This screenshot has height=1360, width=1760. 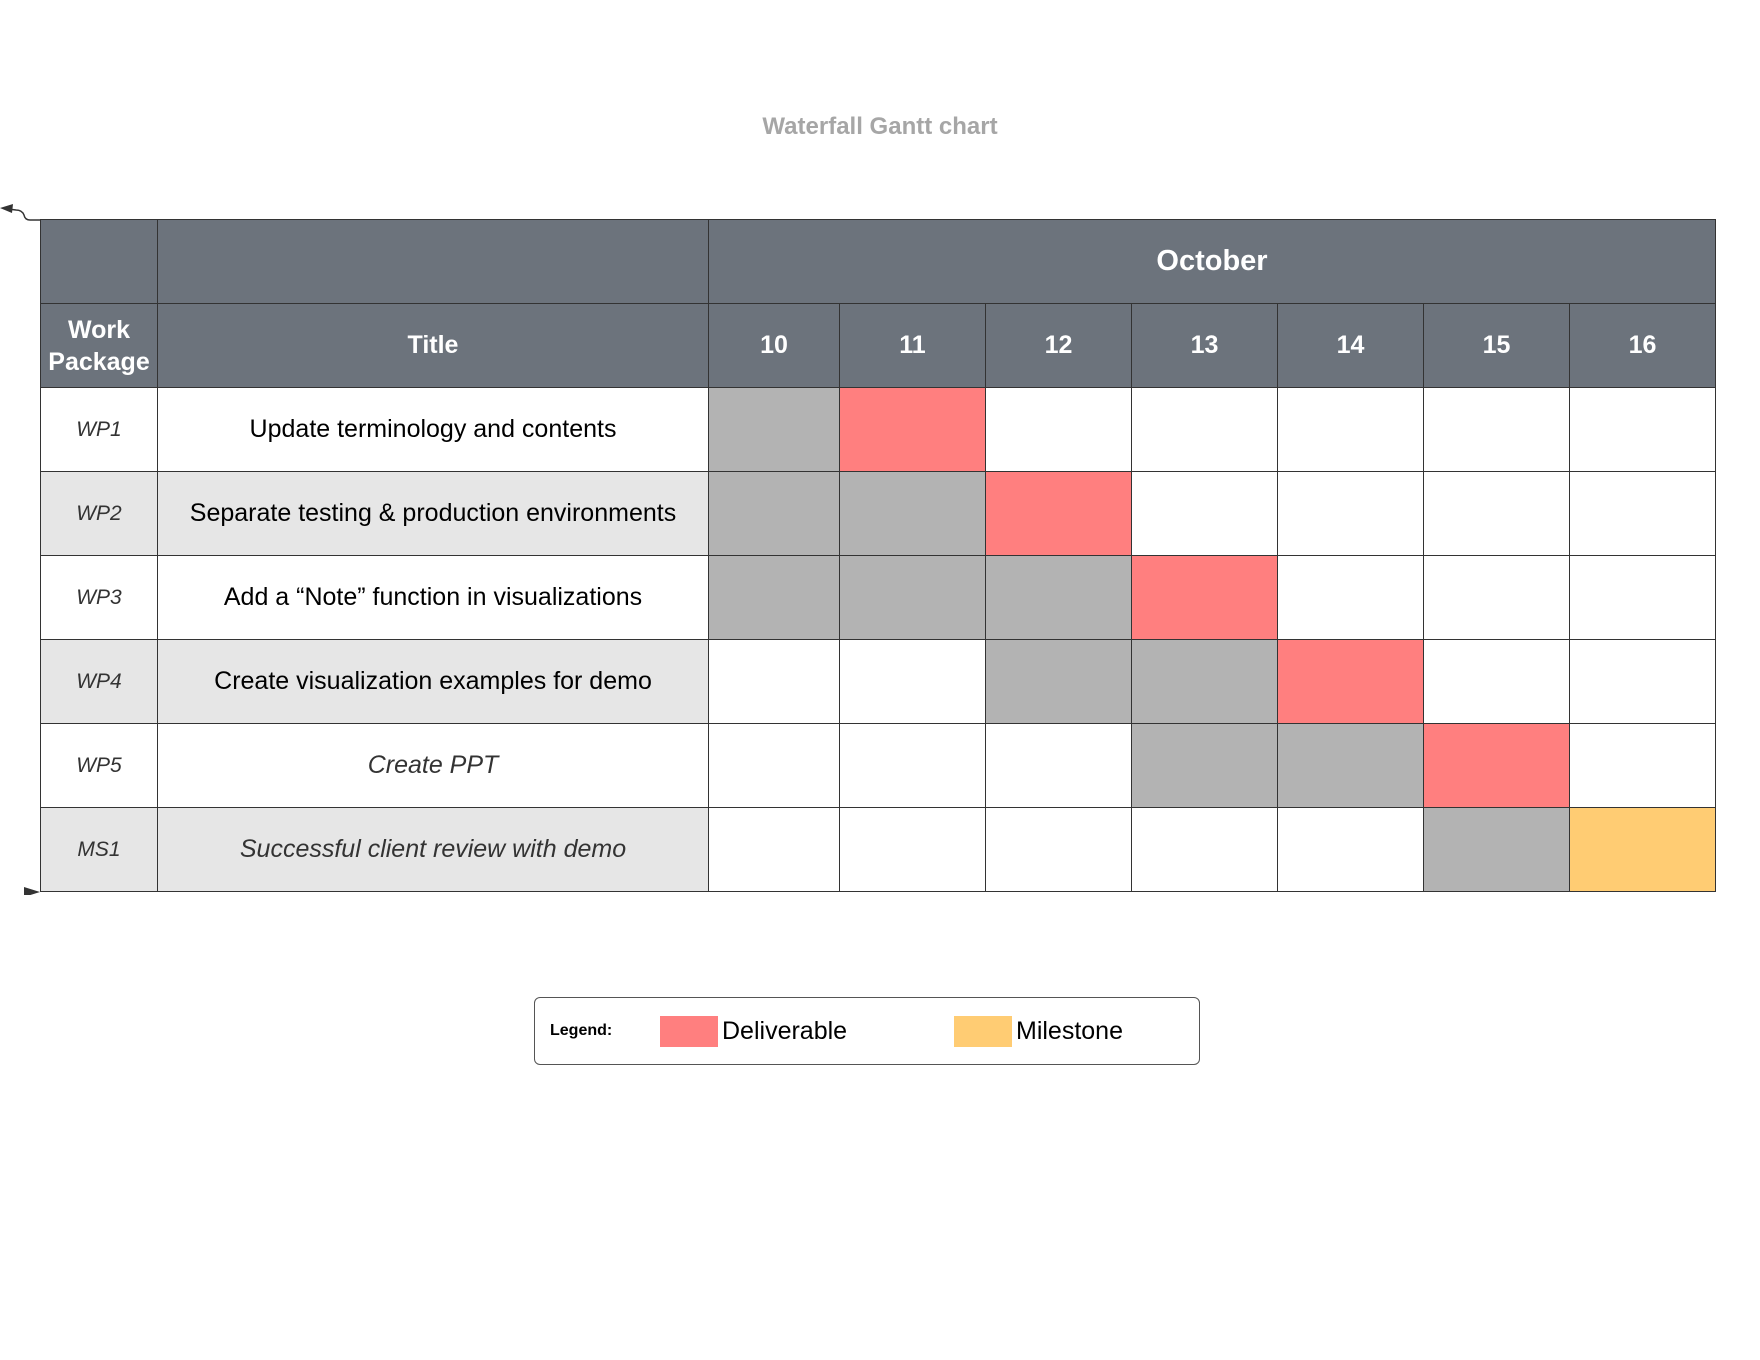 I want to click on title-header: Title, so click(x=433, y=345).